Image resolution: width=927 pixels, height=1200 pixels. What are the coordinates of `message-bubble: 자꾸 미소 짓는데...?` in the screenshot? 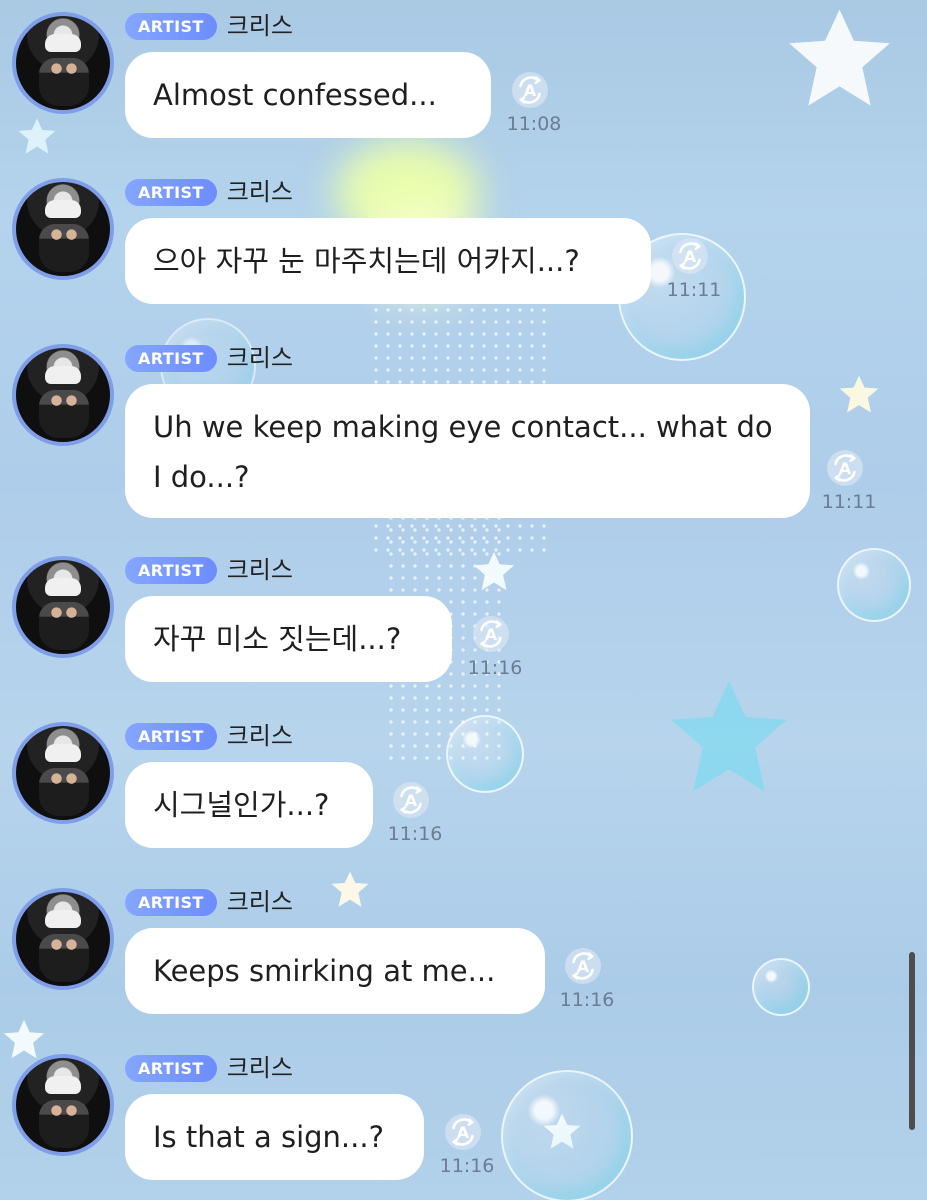 It's located at (288, 639).